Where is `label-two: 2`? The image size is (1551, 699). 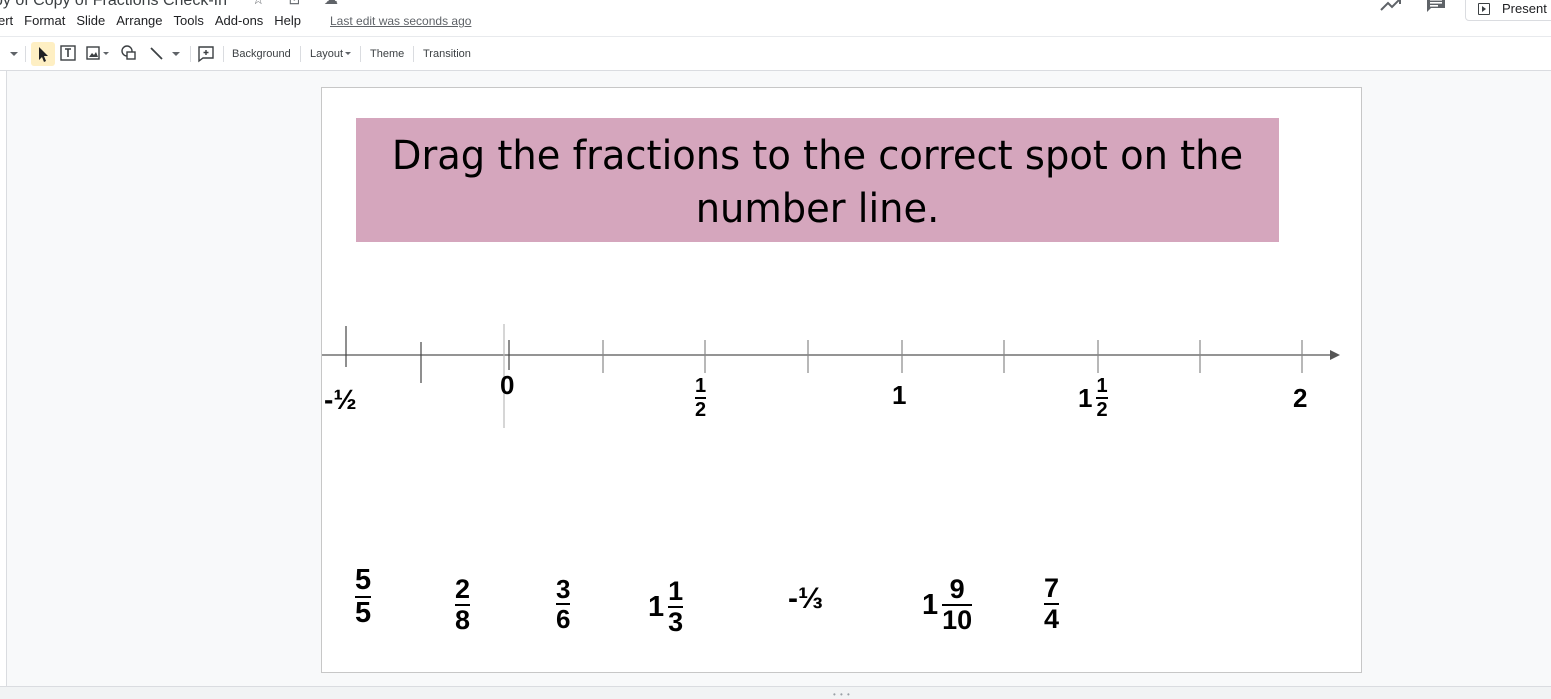
label-two: 2 is located at coordinates (1300, 398).